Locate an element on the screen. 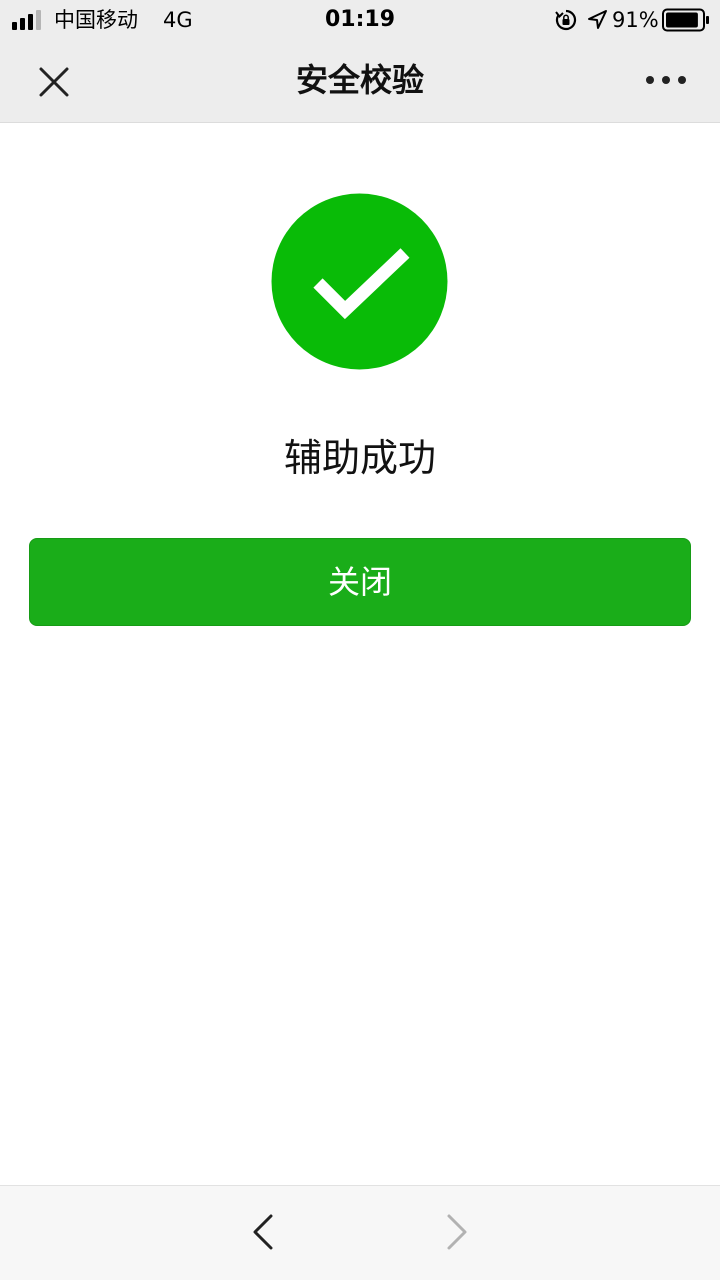 Image resolution: width=720 pixels, height=1280 pixels. result-message: 辅助成功 is located at coordinates (359, 458).